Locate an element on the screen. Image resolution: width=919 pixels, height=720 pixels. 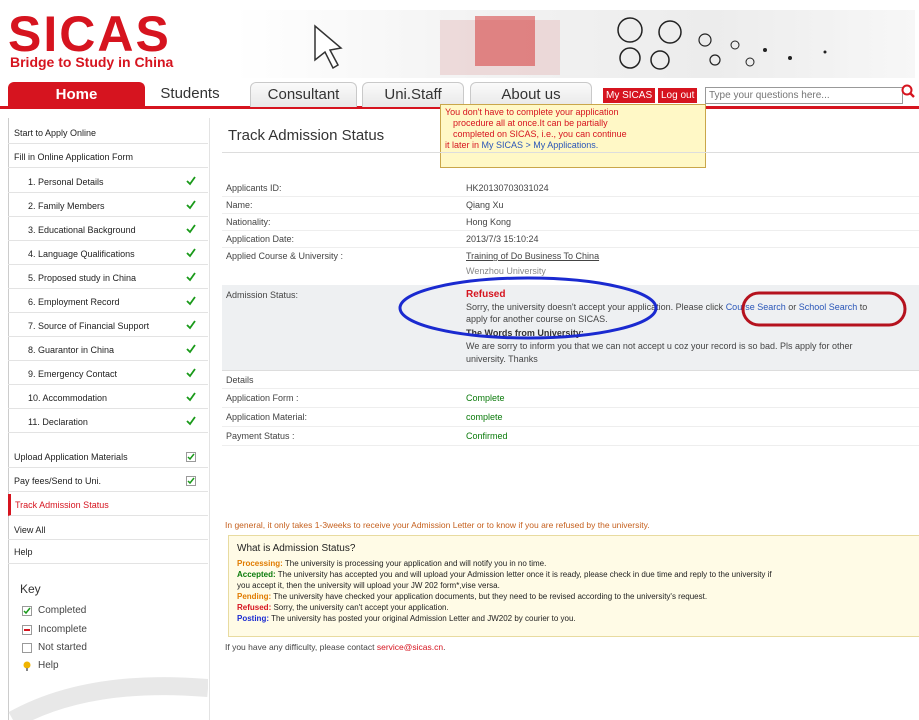
sidebar-item-step-2: 2. Family Members is located at coordinates (108, 205).